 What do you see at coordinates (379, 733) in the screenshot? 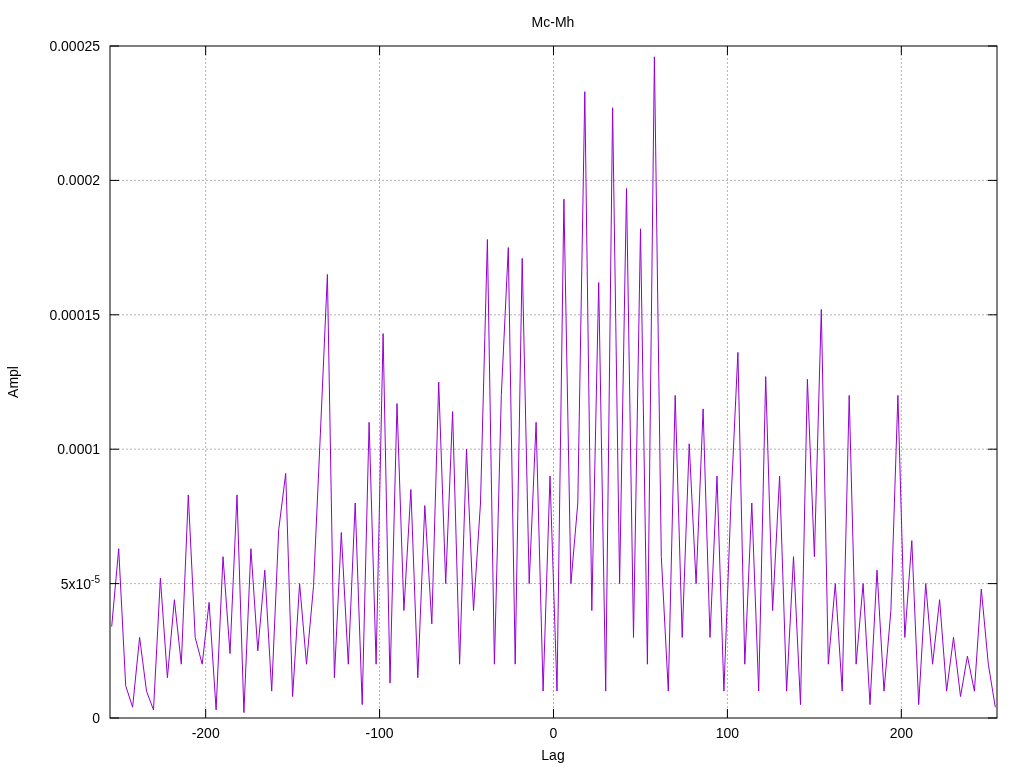
I see `tick-label: -100` at bounding box center [379, 733].